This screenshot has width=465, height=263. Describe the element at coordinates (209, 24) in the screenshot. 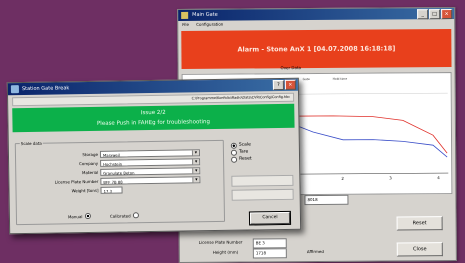

I see `menu-configuration: Configuration` at that location.